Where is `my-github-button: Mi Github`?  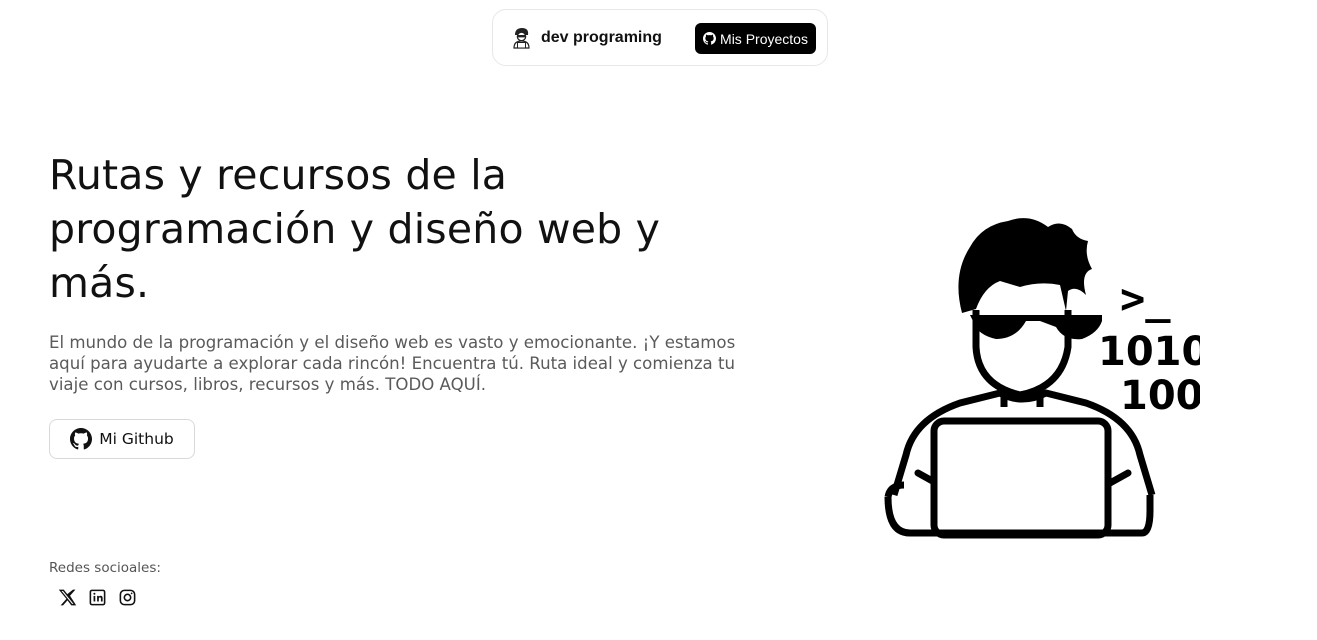
my-github-button: Mi Github is located at coordinates (122, 439).